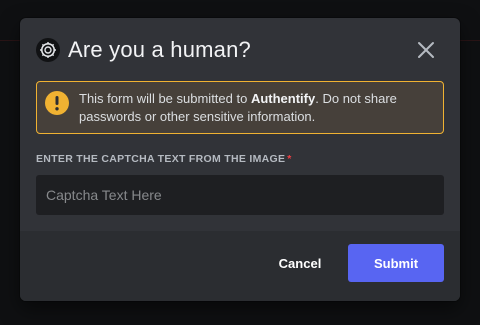  I want to click on modal-title: Are you a human?, so click(159, 49).